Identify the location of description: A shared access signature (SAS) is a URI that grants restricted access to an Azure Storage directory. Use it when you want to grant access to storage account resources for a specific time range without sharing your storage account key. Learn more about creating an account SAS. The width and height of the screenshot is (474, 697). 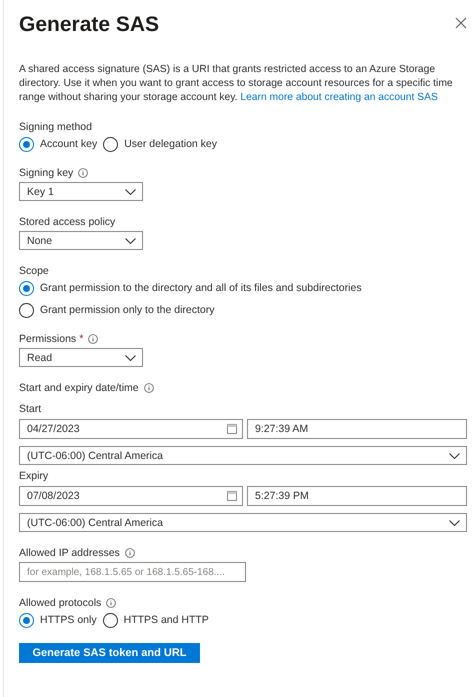
(236, 84).